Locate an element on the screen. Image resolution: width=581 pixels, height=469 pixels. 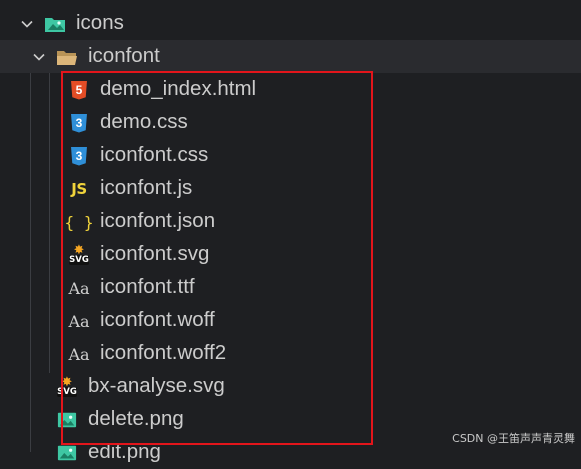
tree-file-iconfont-js: JS iconfont.js is located at coordinates (290, 188).